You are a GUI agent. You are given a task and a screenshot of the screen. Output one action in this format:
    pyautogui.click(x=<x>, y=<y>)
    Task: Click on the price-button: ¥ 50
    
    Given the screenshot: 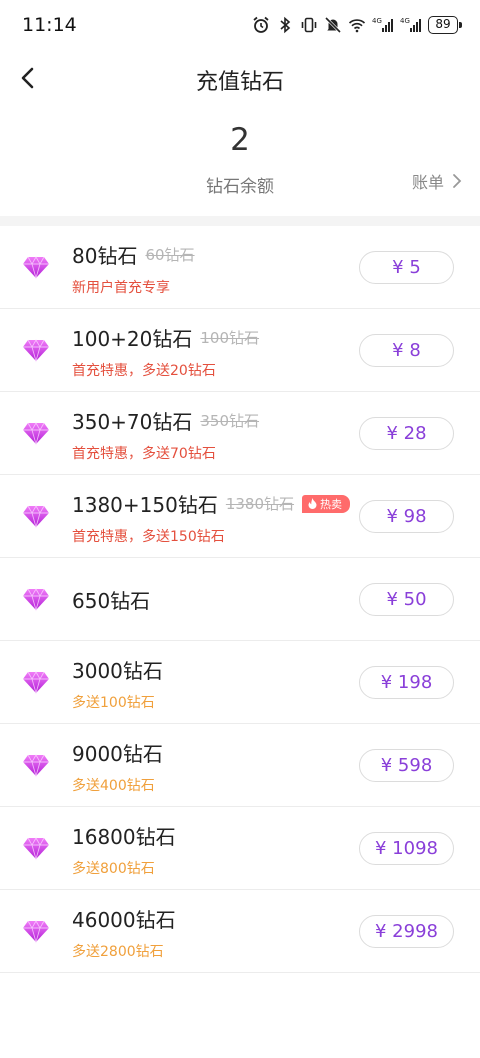 What is the action you would take?
    pyautogui.click(x=406, y=599)
    